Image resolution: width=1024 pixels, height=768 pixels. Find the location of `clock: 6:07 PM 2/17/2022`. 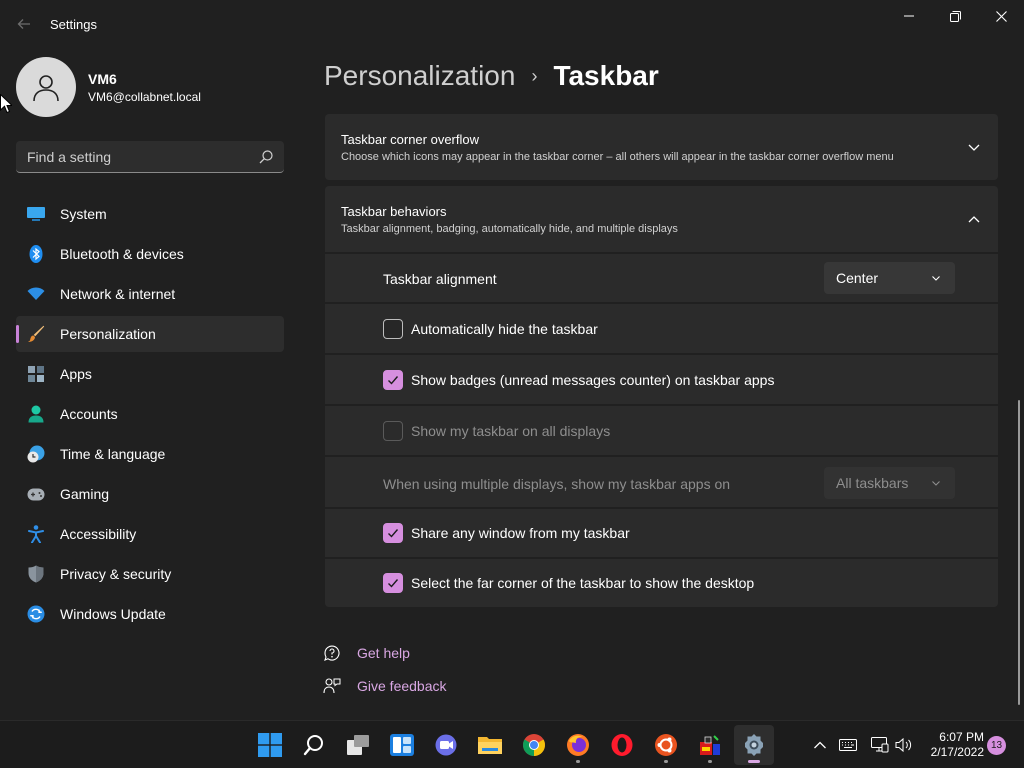

clock: 6:07 PM 2/17/2022 is located at coordinates (952, 745).